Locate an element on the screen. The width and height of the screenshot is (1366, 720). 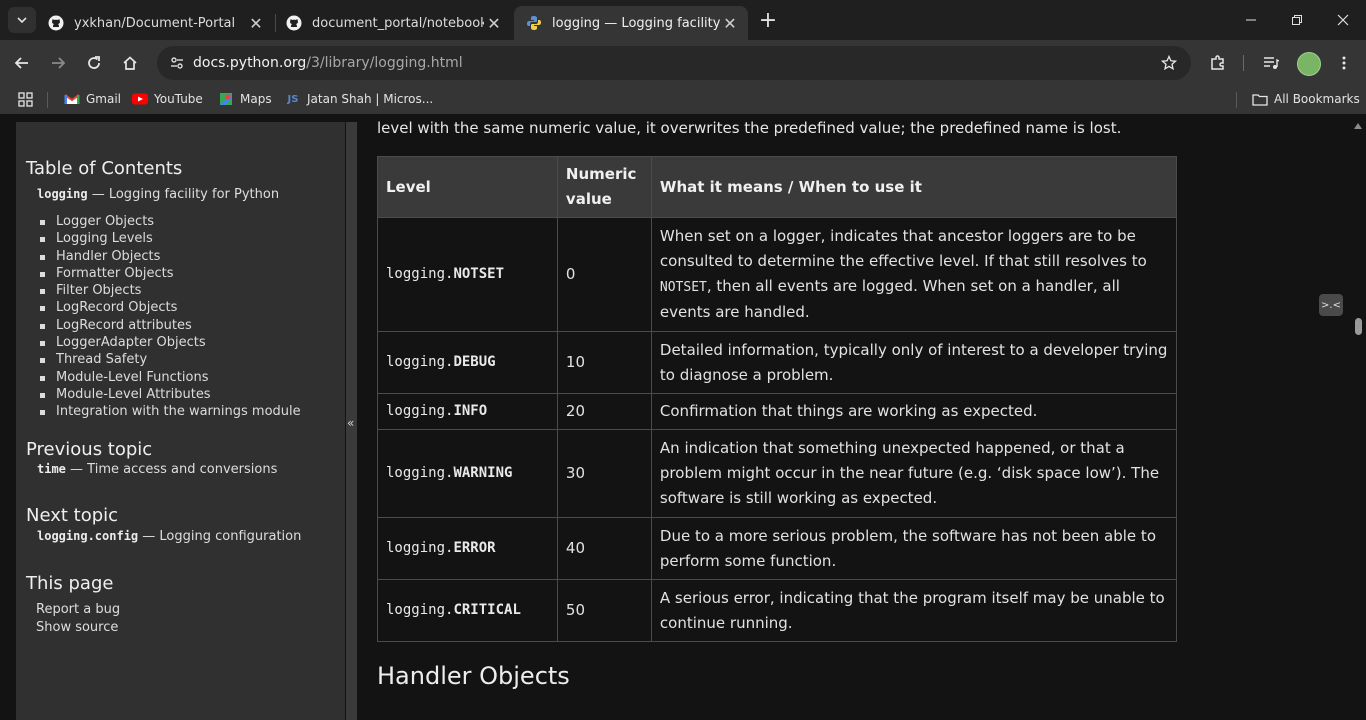
previous-topic-heading: Previous topic is located at coordinates (89, 449).